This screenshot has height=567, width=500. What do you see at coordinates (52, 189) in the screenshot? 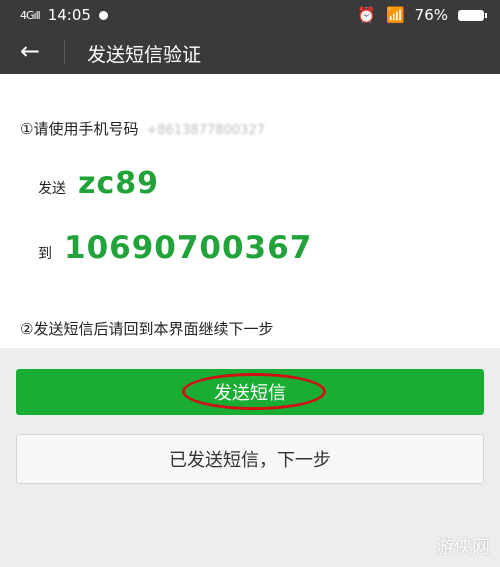
I see `send-label: 发送` at bounding box center [52, 189].